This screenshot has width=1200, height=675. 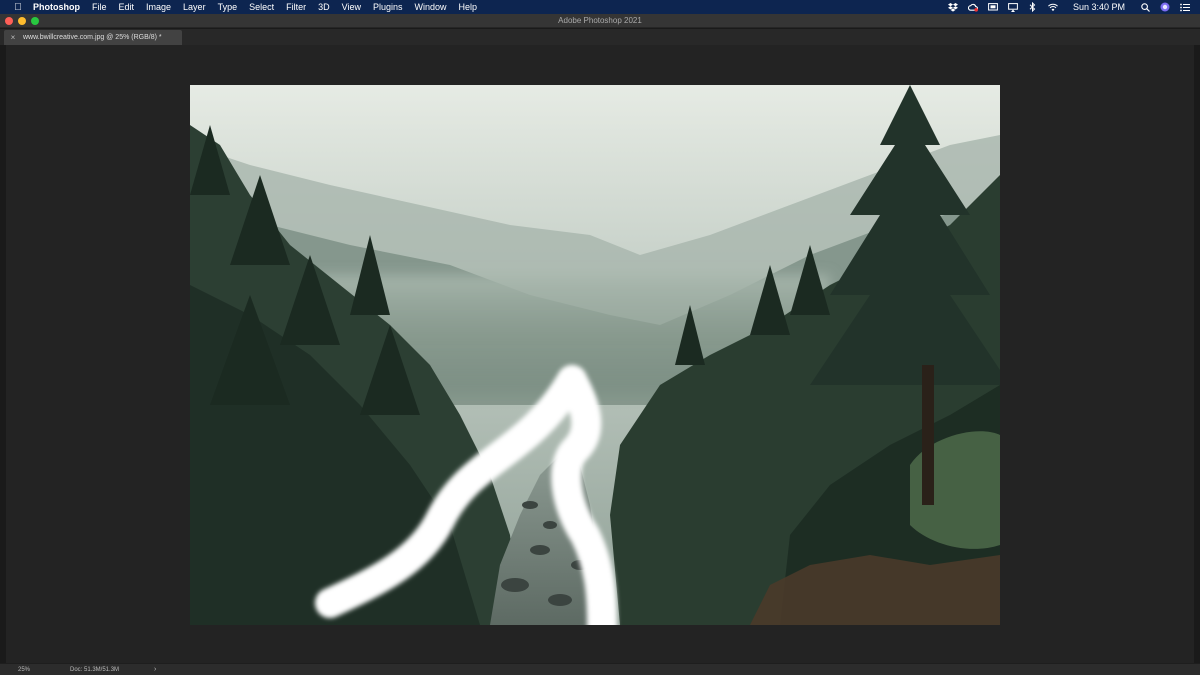 I want to click on menu-plugins: Plugins, so click(x=388, y=7).